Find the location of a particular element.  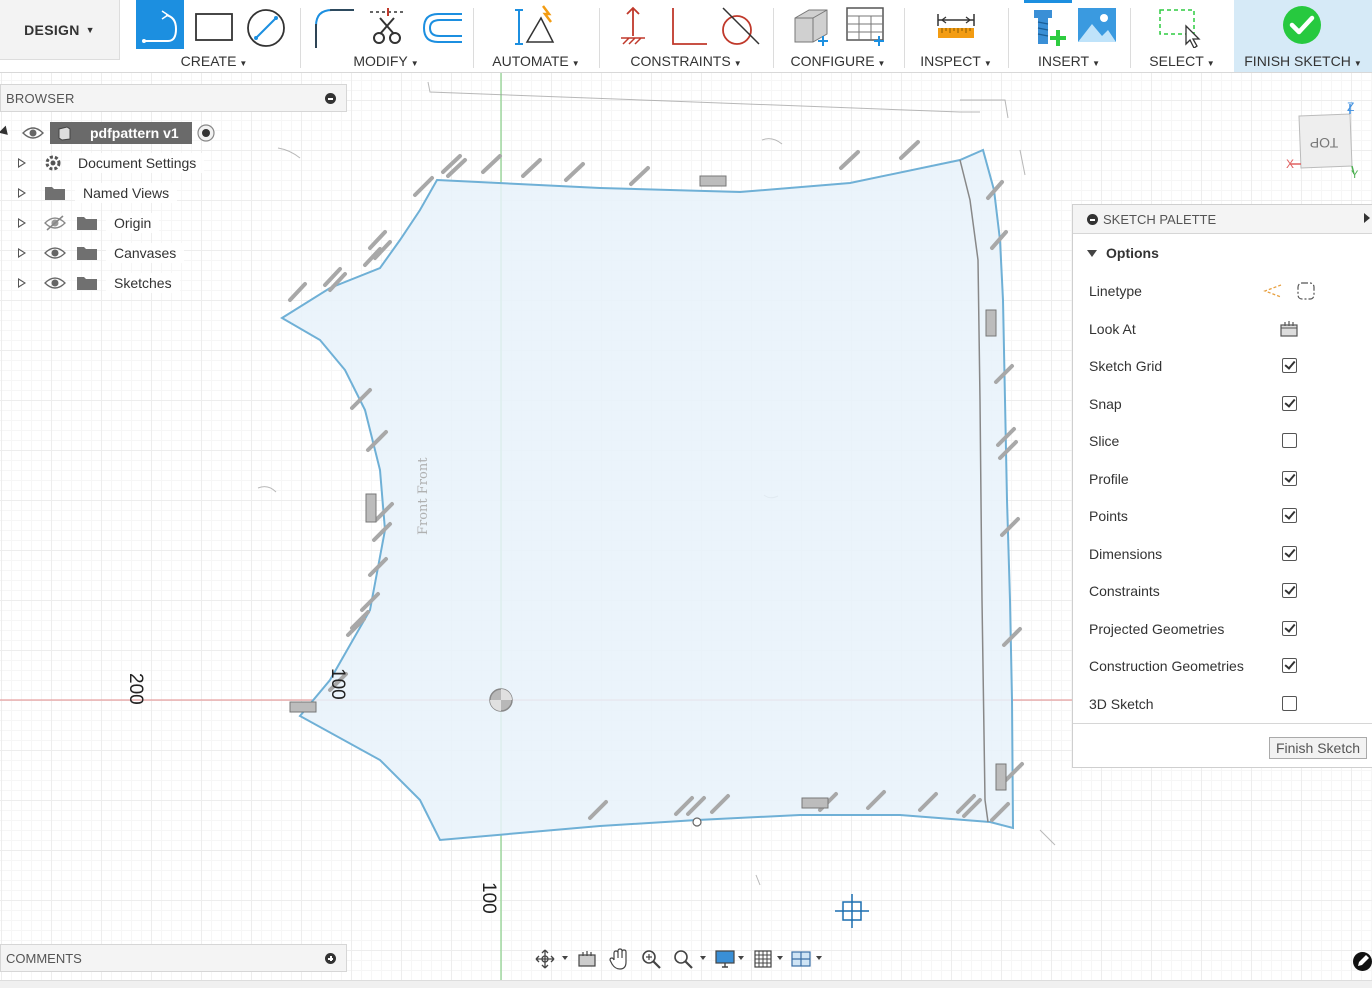

sketch-palette-header: SKETCH PALETTE is located at coordinates (1222, 219).